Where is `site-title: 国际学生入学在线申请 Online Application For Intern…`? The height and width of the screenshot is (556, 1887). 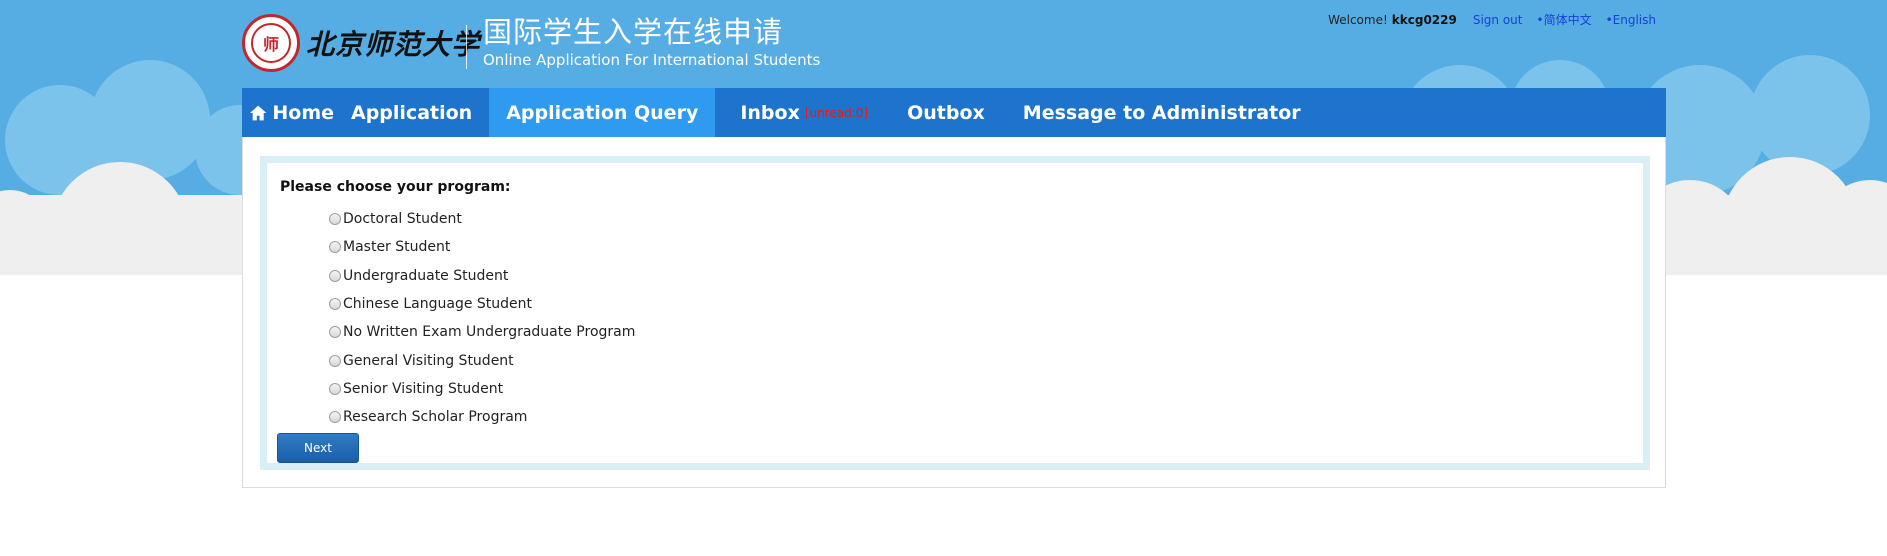
site-title: 国际学生入学在线申请 Online Application For Intern… is located at coordinates (651, 42).